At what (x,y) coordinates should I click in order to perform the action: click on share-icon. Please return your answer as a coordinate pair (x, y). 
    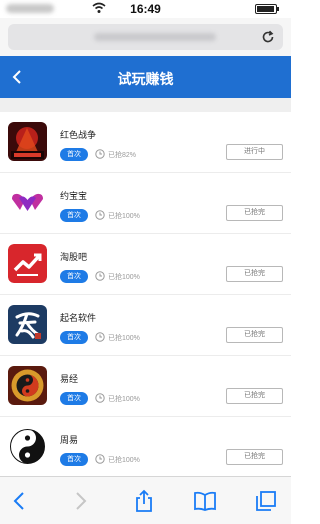
    Looking at the image, I should click on (144, 501).